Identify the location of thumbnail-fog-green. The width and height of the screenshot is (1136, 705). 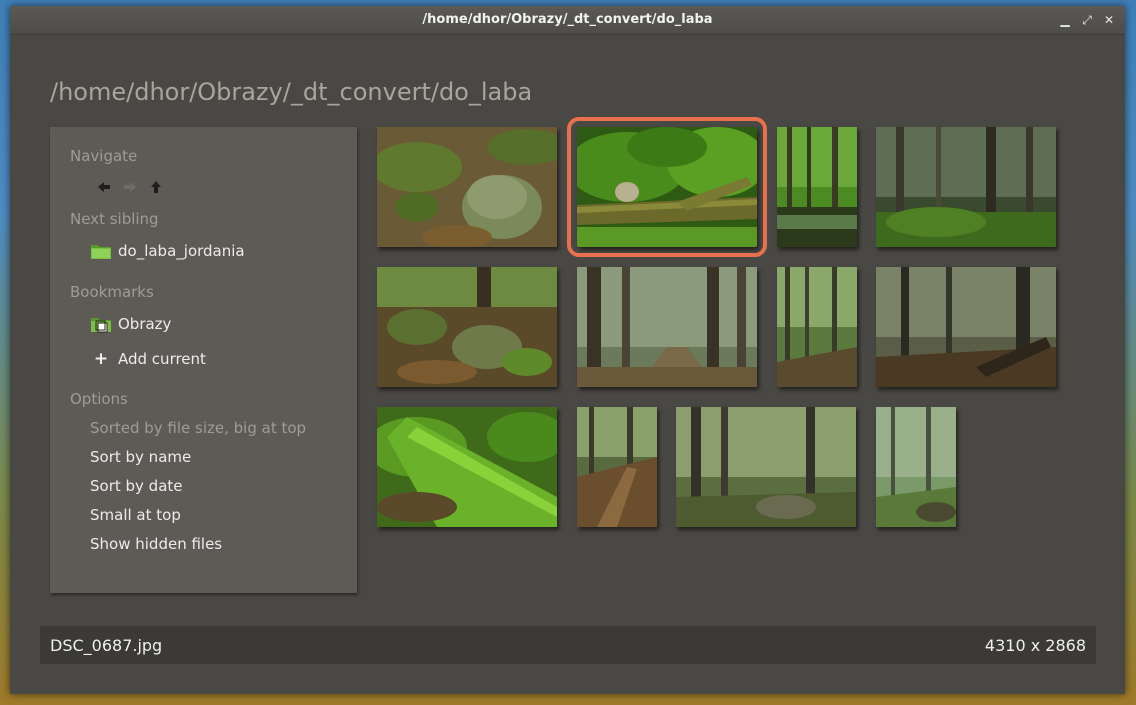
(916, 467).